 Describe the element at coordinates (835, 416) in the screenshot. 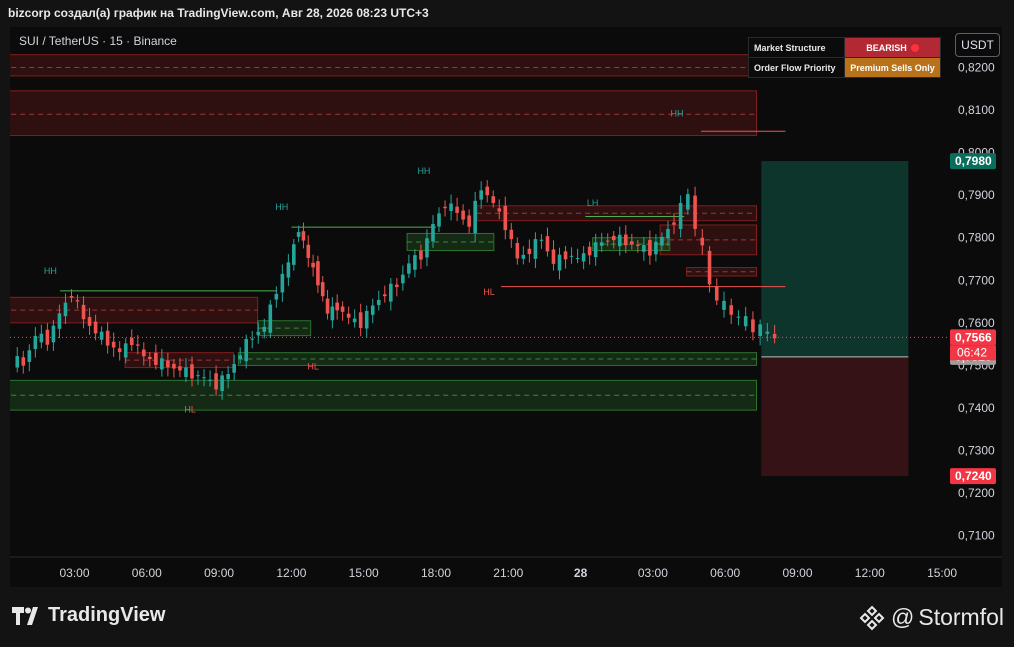

I see `stop-zone` at that location.